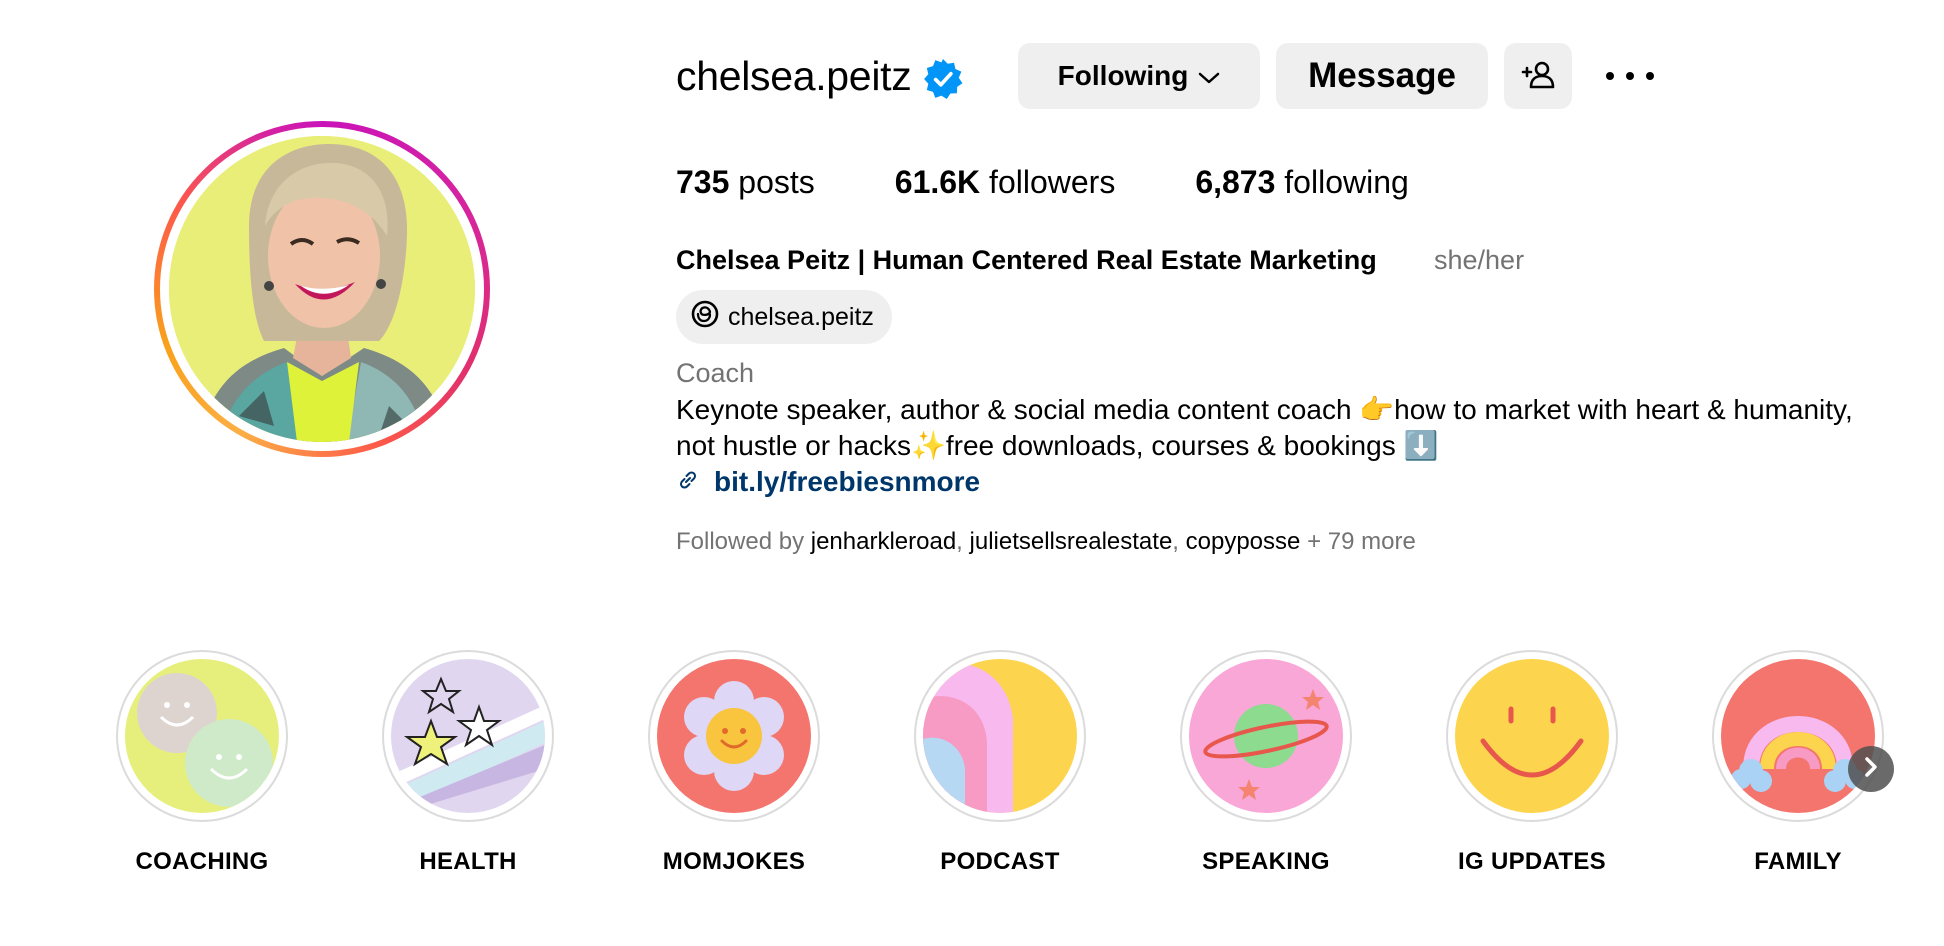 The height and width of the screenshot is (946, 1944). What do you see at coordinates (715, 373) in the screenshot?
I see `profile-category: Coach` at bounding box center [715, 373].